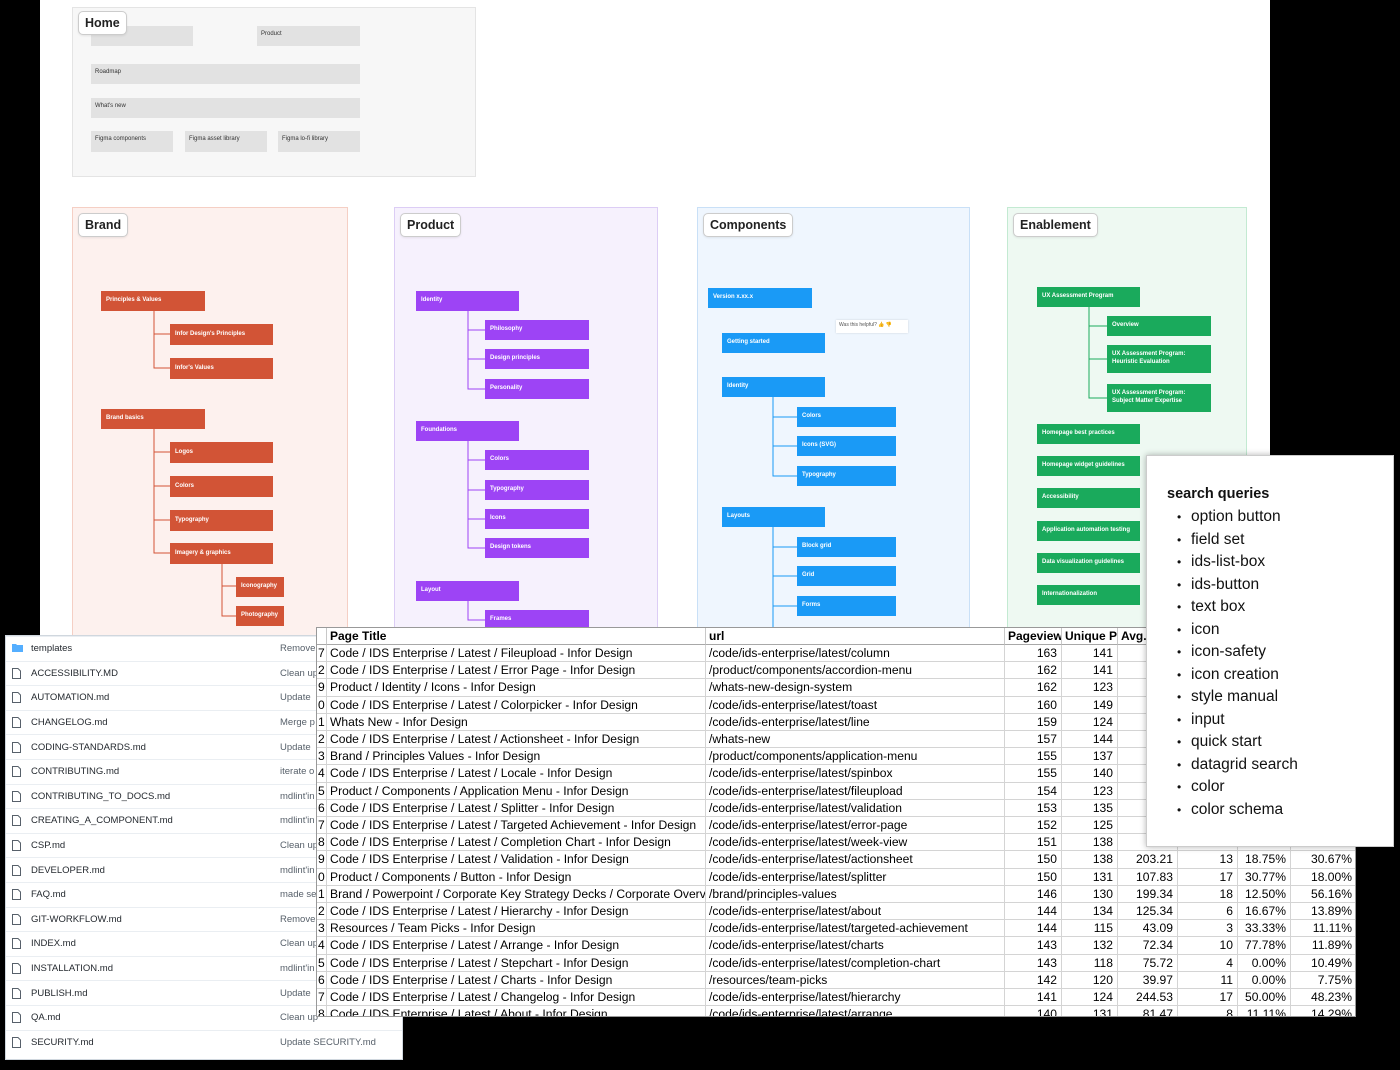 Image resolution: width=1400 pixels, height=1070 pixels. What do you see at coordinates (1088, 595) in the screenshot?
I see `enablement-node-internationalization: Internationalization` at bounding box center [1088, 595].